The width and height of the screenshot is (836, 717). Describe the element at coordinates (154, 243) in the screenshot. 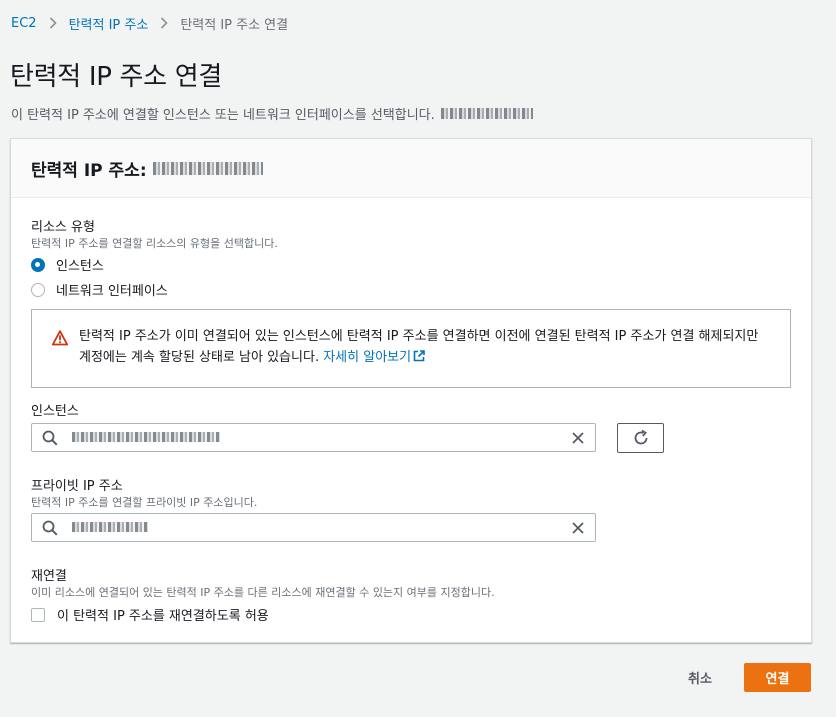

I see `resource-type-help: 탄력적 IP 주소를 연결할 리소스의 유형을 선택합니다.` at that location.